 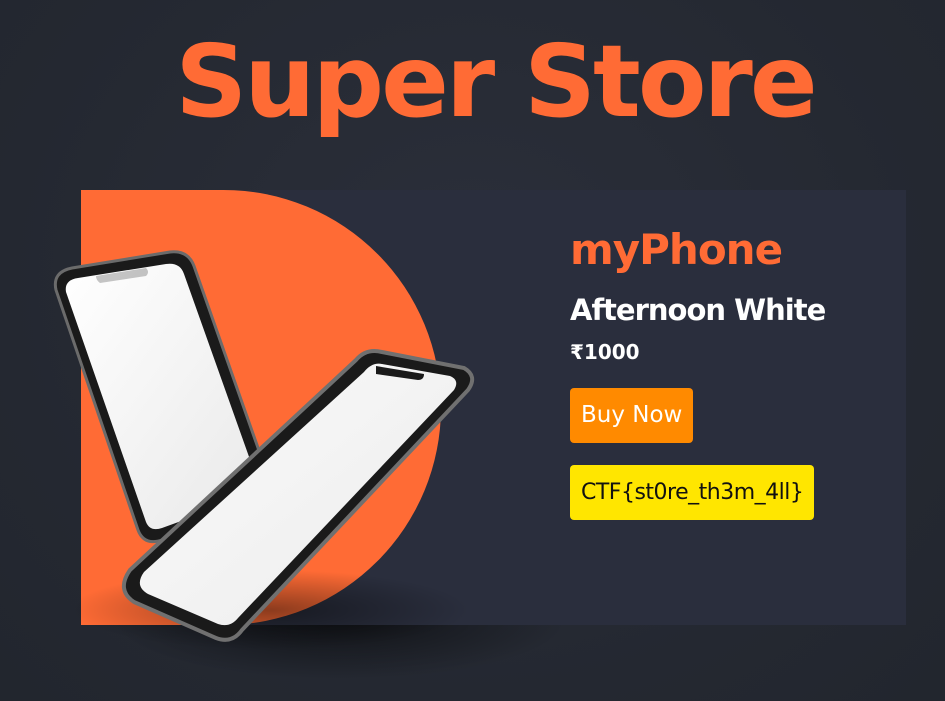 What do you see at coordinates (698, 310) in the screenshot?
I see `product-variant: Afternoon White` at bounding box center [698, 310].